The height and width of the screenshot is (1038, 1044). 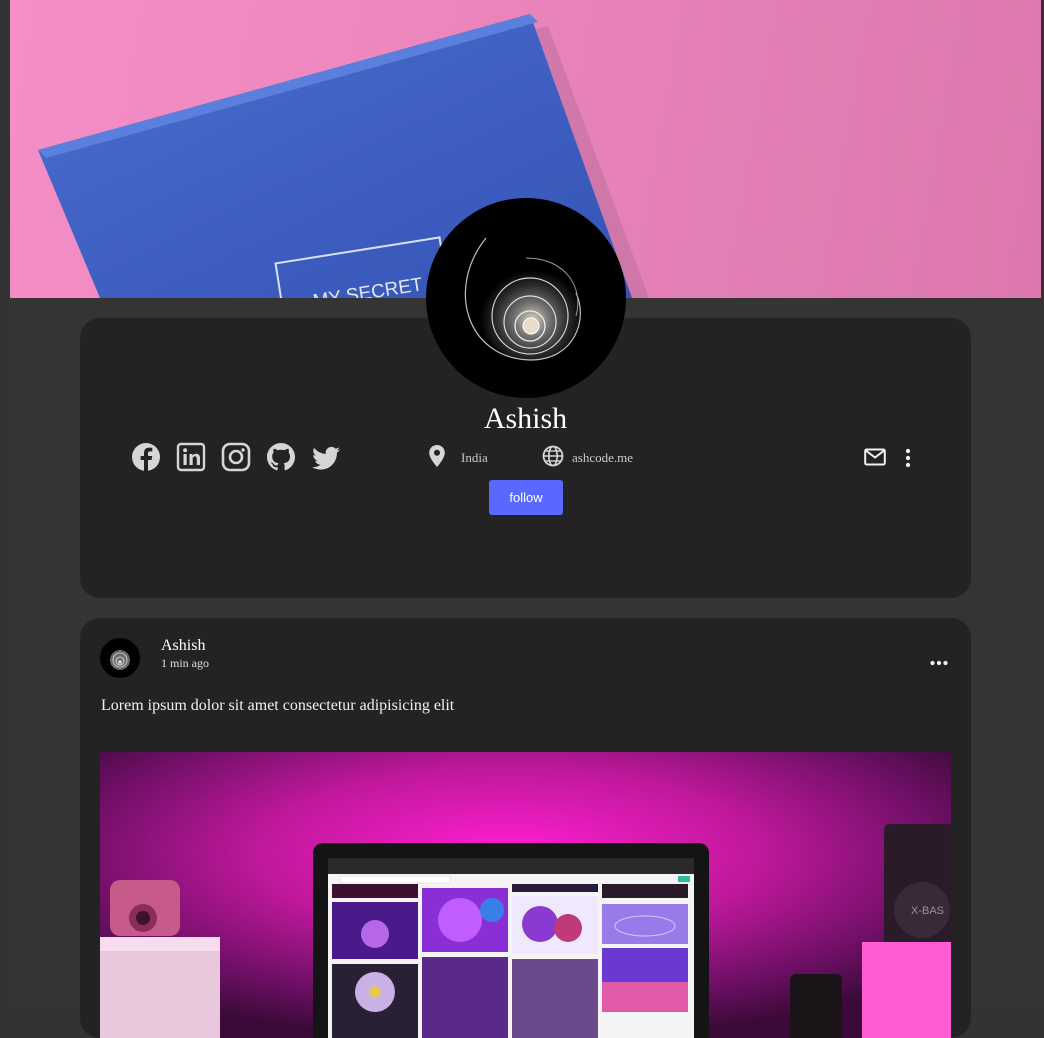 I want to click on location-pin-icon, so click(x=437, y=458).